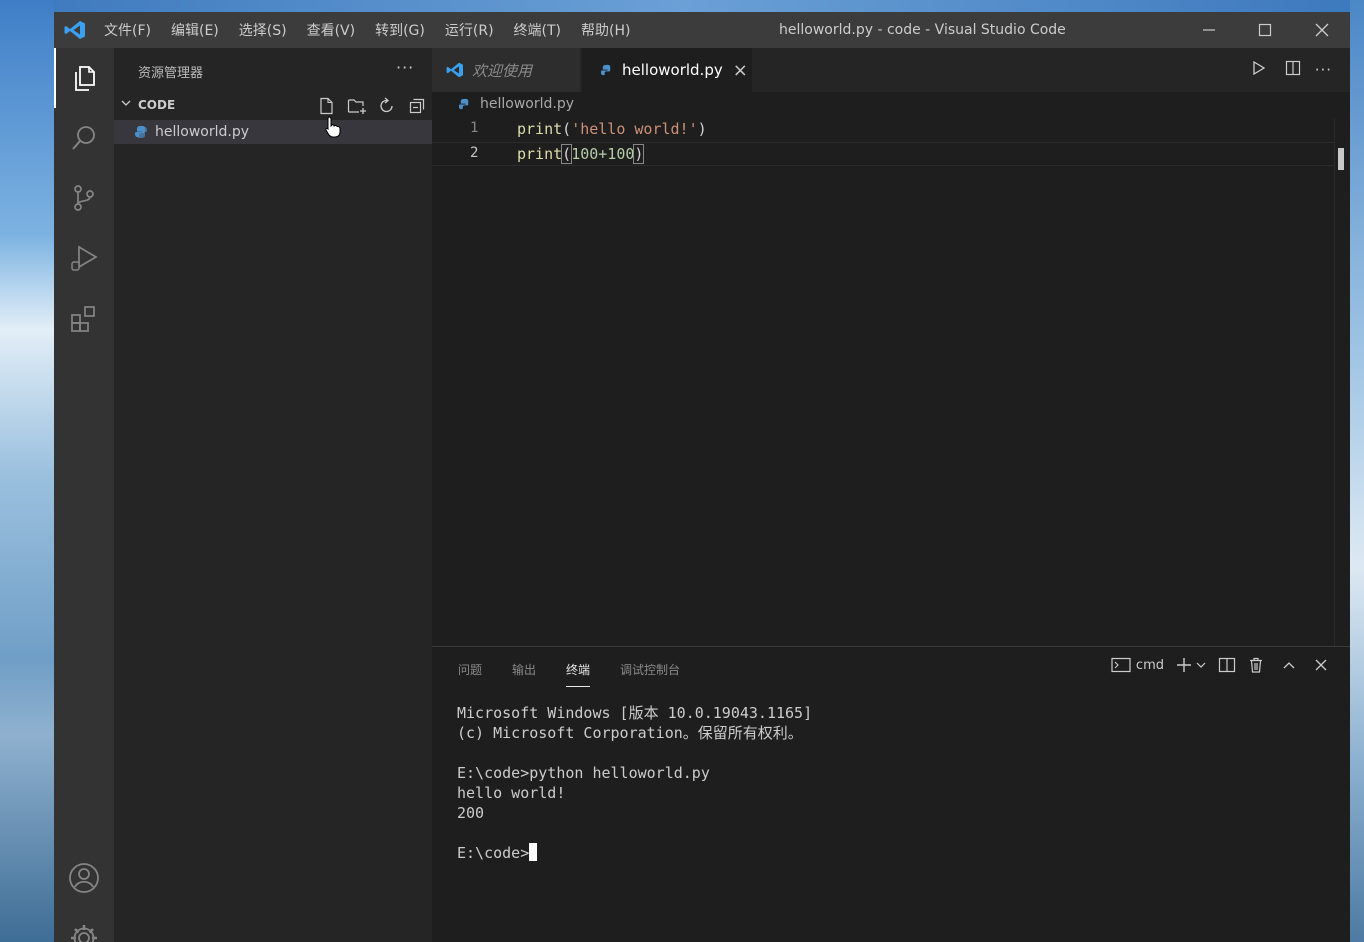  I want to click on split-terminal-button, so click(1227, 665).